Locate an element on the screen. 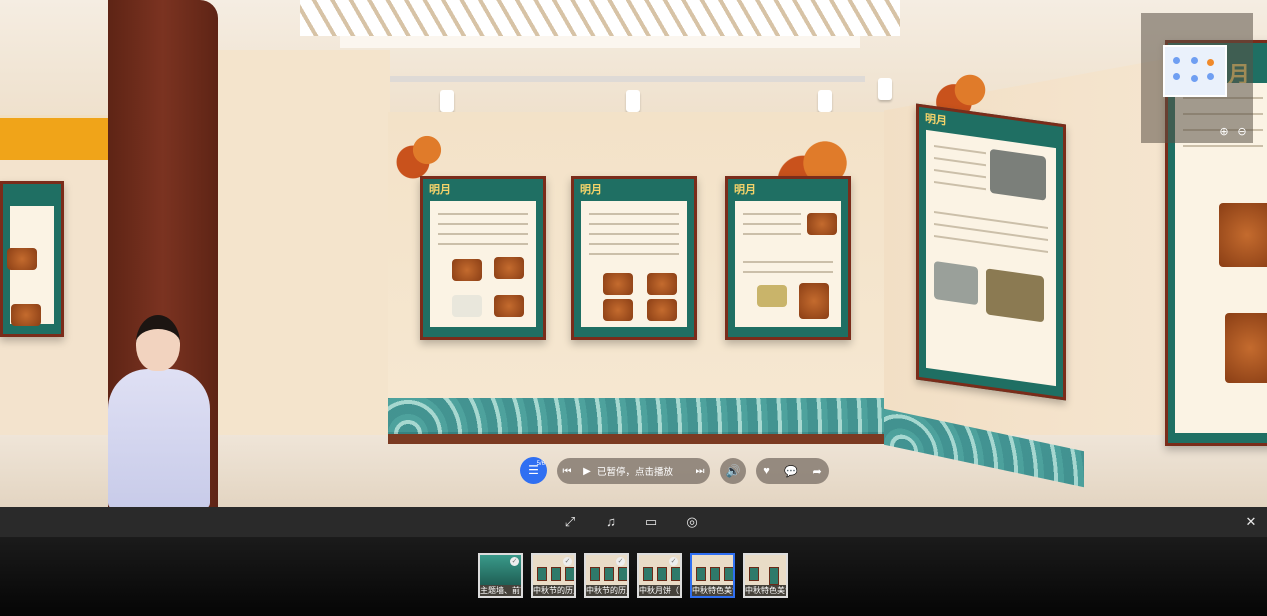 This screenshot has height=616, width=1267. social-actions: ♥ 💬 ➦ is located at coordinates (792, 471).